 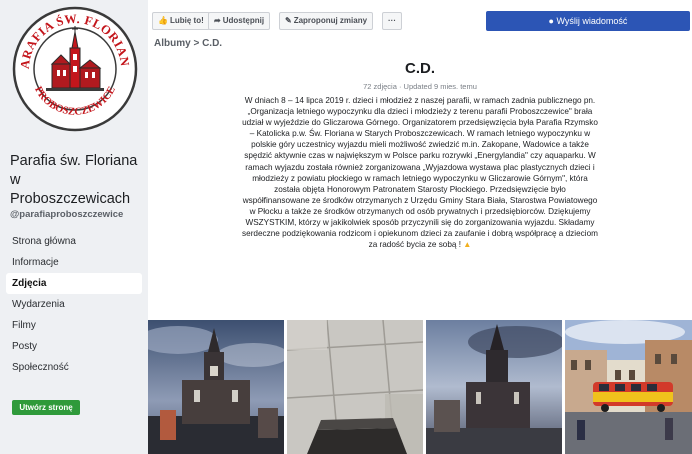 I want to click on sidebar-item-community: Społeczność, so click(x=74, y=367).